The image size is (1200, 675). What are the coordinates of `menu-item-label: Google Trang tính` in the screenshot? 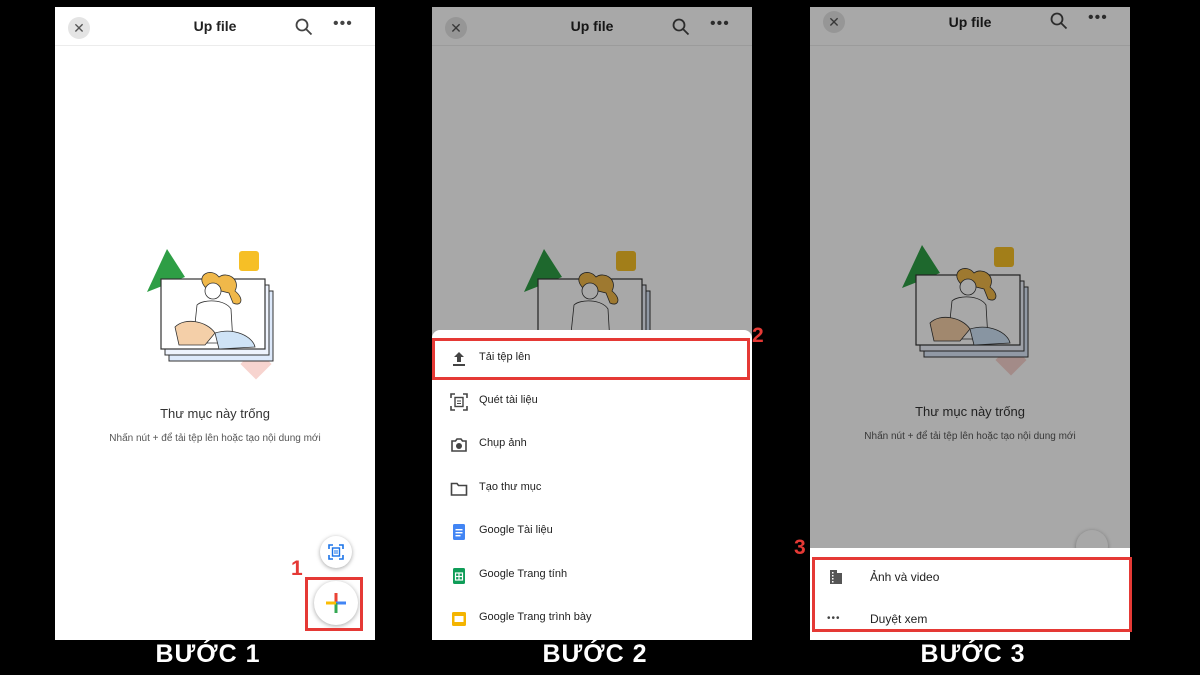 It's located at (523, 574).